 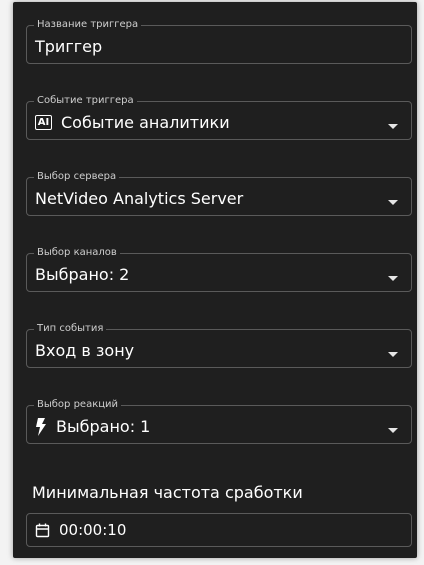 What do you see at coordinates (219, 422) in the screenshot?
I see `reactions-select: Выбор реакций Выбрано: 1` at bounding box center [219, 422].